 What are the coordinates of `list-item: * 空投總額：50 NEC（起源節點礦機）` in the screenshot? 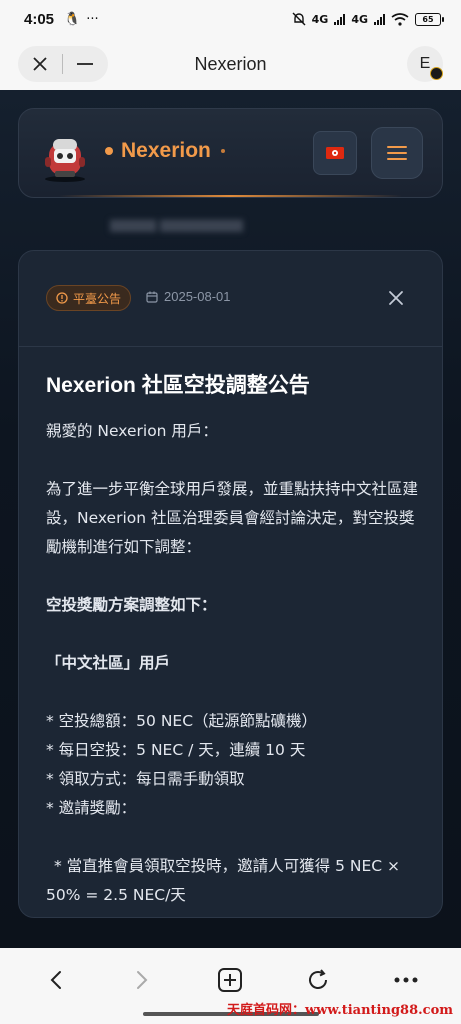 It's located at (182, 721).